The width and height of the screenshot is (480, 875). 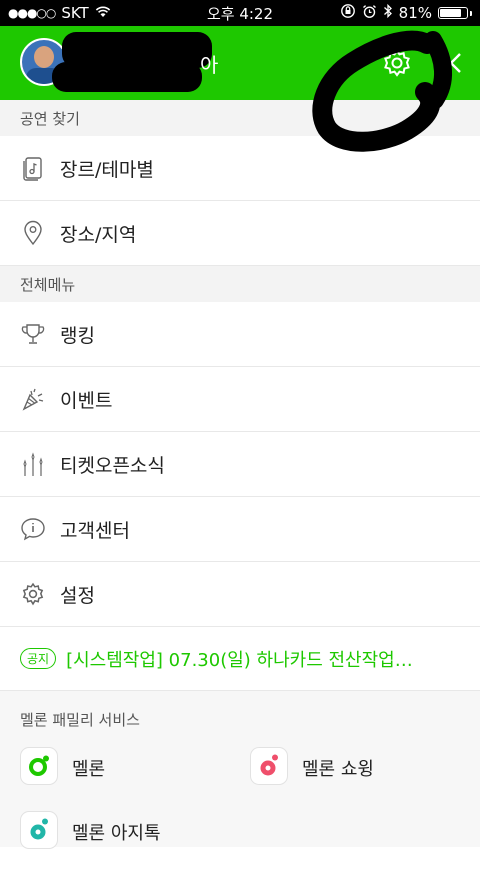 I want to click on redaction-mark, so click(x=127, y=77).